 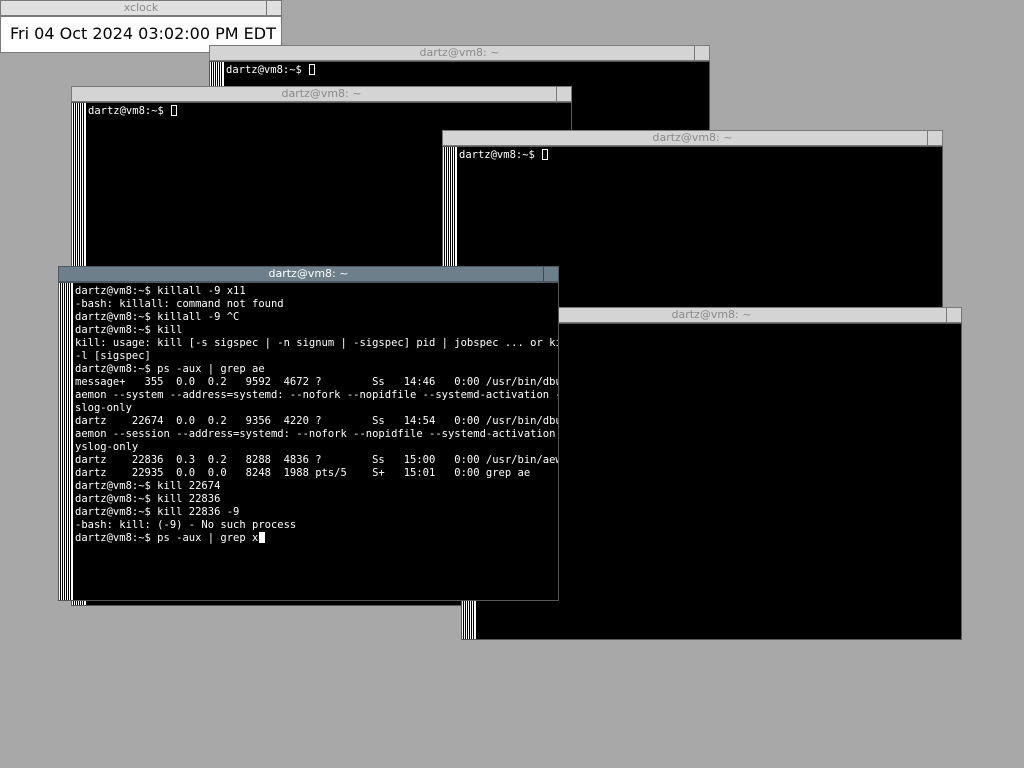 What do you see at coordinates (103, 408) in the screenshot?
I see `output-line: slog-only` at bounding box center [103, 408].